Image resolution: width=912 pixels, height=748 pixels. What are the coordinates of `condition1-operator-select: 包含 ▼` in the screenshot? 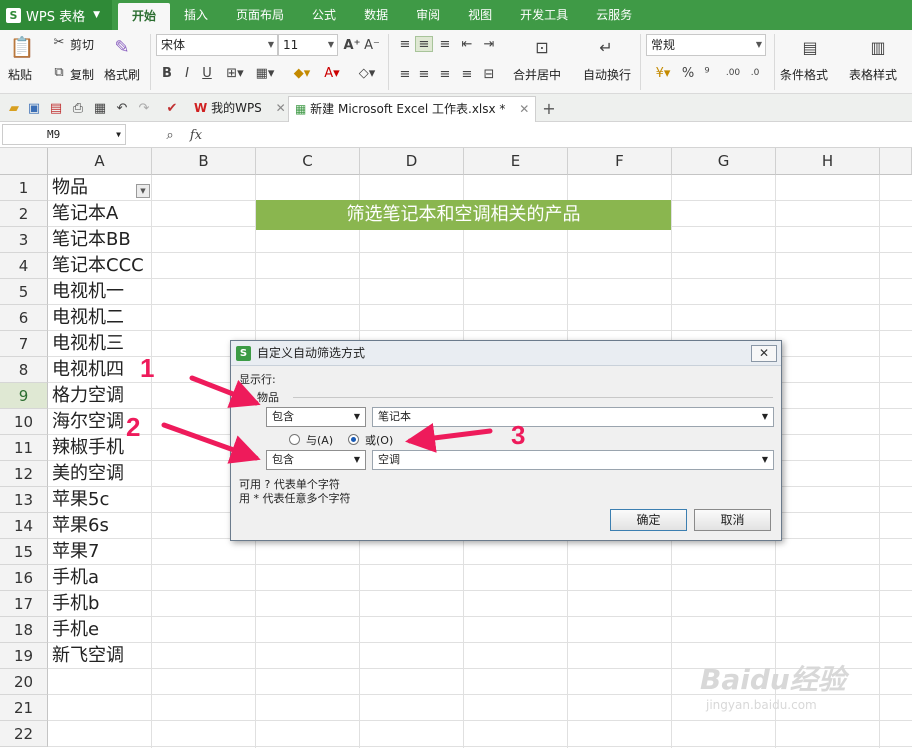 It's located at (316, 417).